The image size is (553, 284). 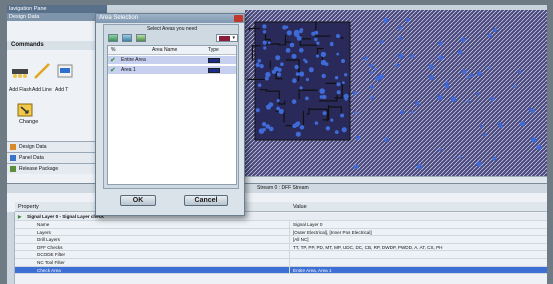 I want to click on property-row: NC Tool Filter, so click(x=281, y=263).